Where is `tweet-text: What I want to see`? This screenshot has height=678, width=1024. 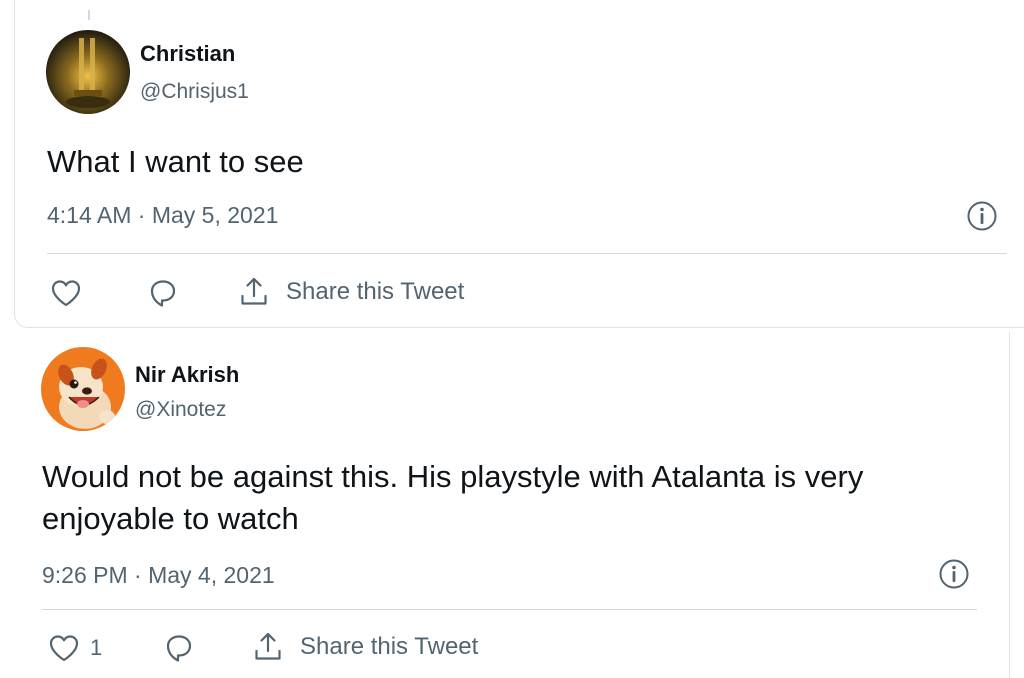
tweet-text: What I want to see is located at coordinates (175, 161).